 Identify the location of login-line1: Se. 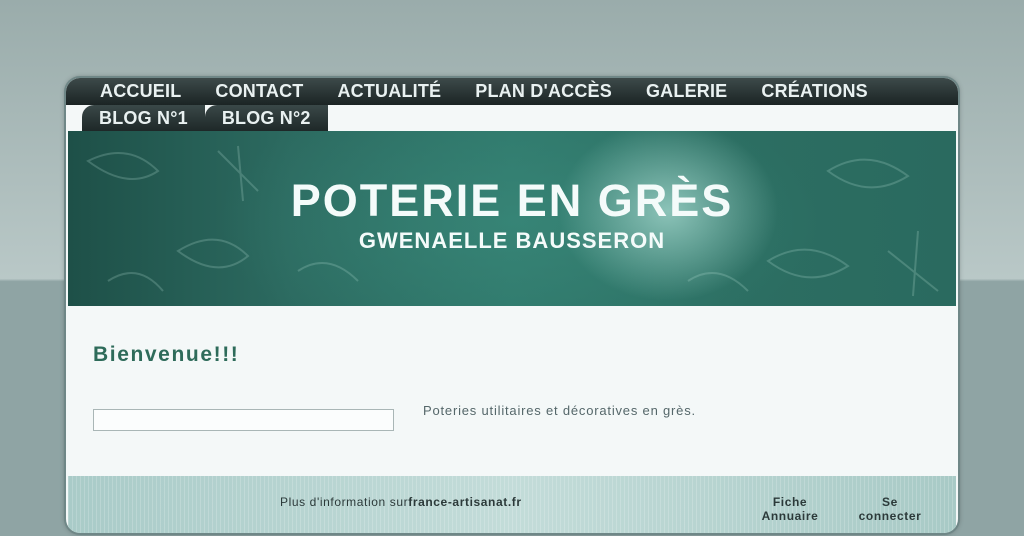
(890, 502).